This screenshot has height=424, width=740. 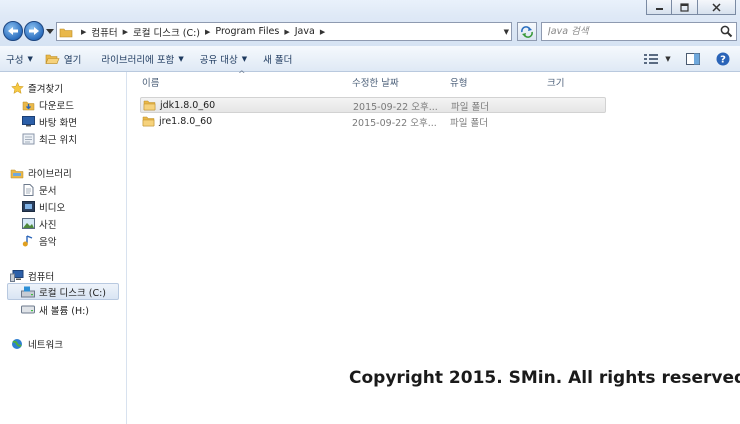 I want to click on new-folder-button: 새 폴더, so click(x=277, y=59).